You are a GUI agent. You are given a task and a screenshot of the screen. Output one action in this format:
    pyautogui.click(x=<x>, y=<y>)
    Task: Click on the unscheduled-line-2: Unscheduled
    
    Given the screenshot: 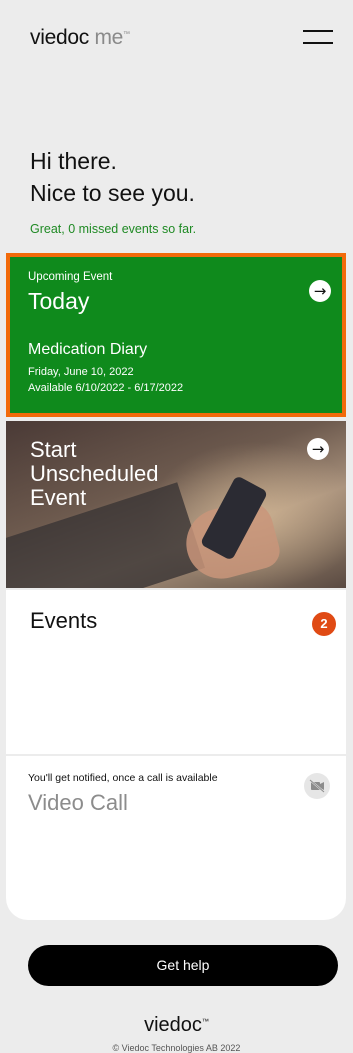 What is the action you would take?
    pyautogui.click(x=94, y=473)
    